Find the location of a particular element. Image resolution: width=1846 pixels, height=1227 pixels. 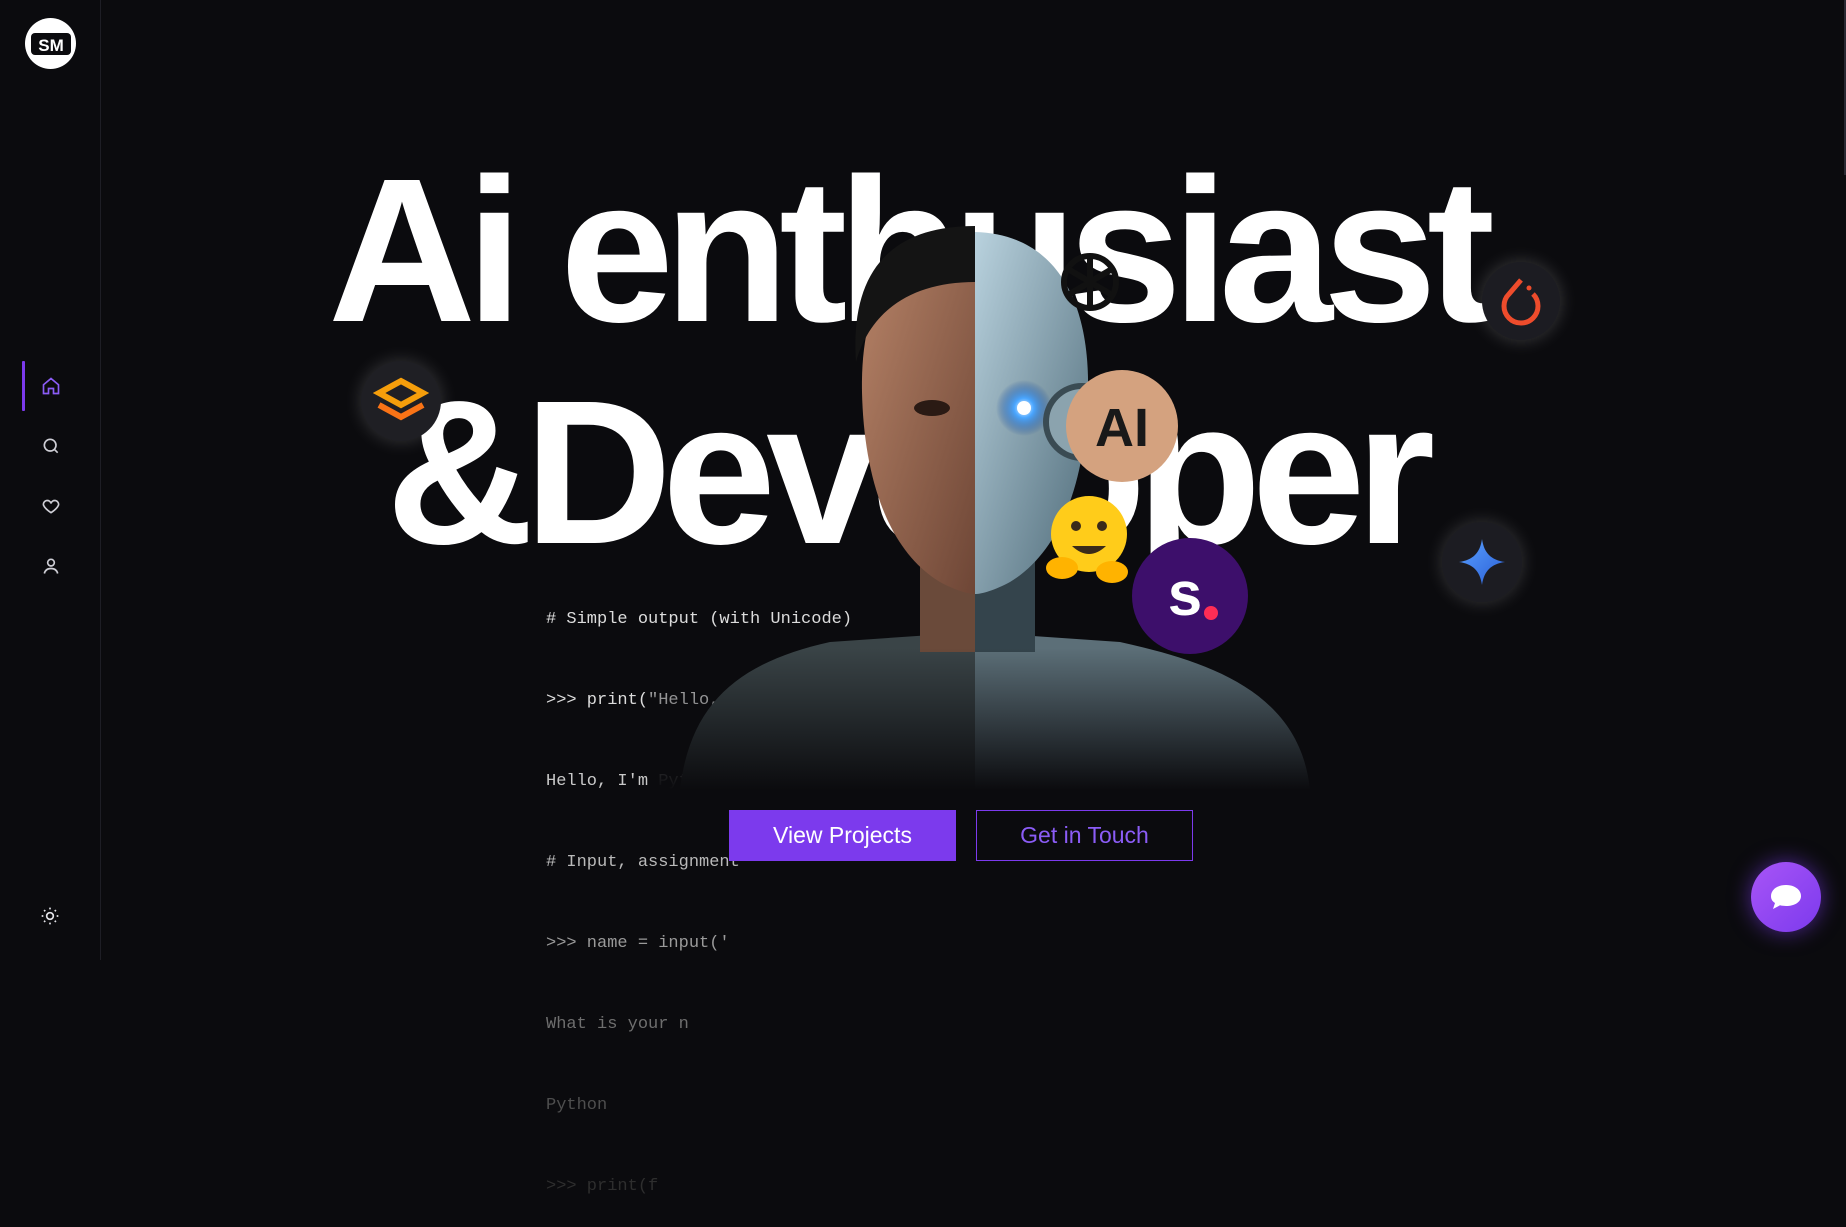

code-line: >>> name = input(' is located at coordinates (638, 943).